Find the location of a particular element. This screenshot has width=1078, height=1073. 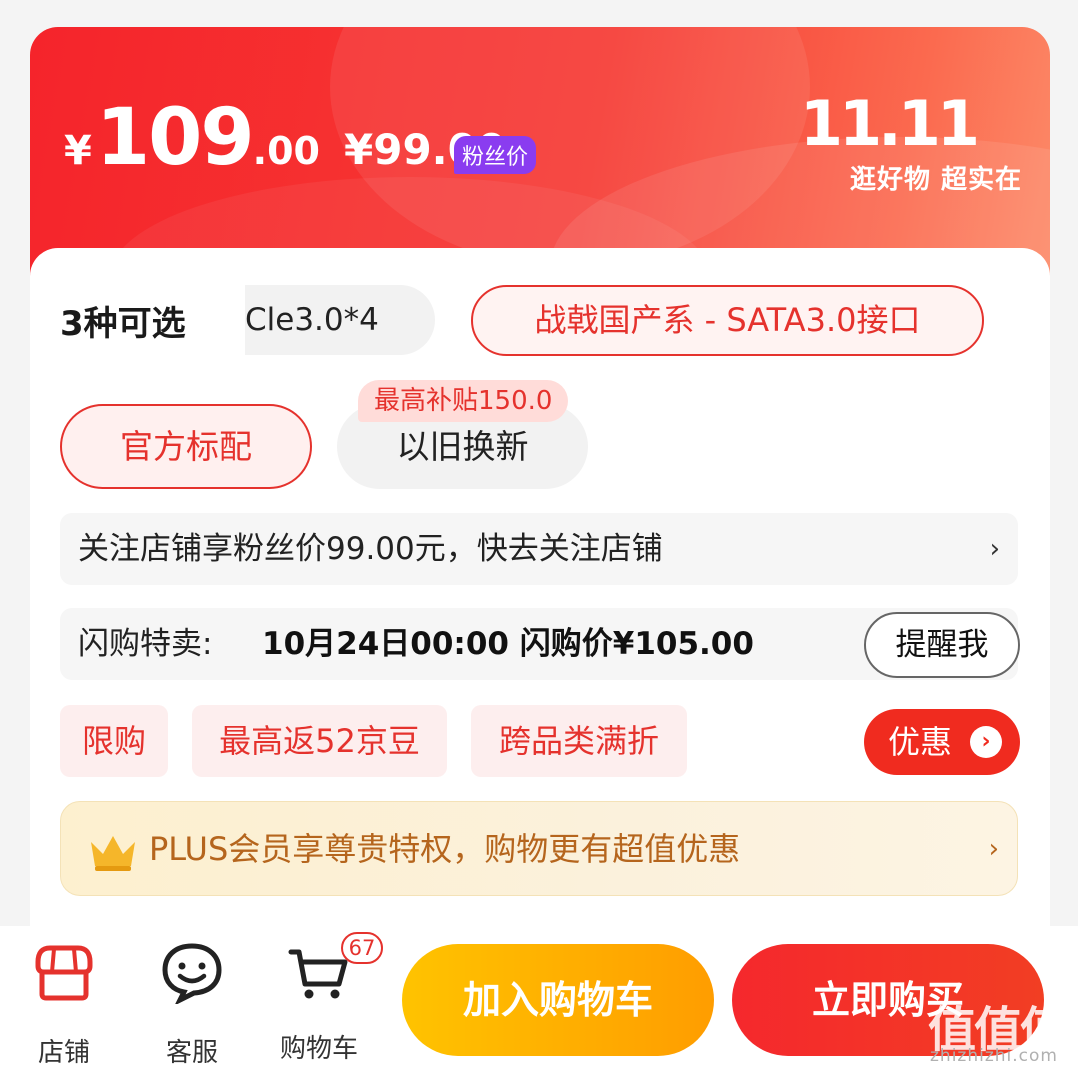

promo-tag: 限购 is located at coordinates (114, 741).